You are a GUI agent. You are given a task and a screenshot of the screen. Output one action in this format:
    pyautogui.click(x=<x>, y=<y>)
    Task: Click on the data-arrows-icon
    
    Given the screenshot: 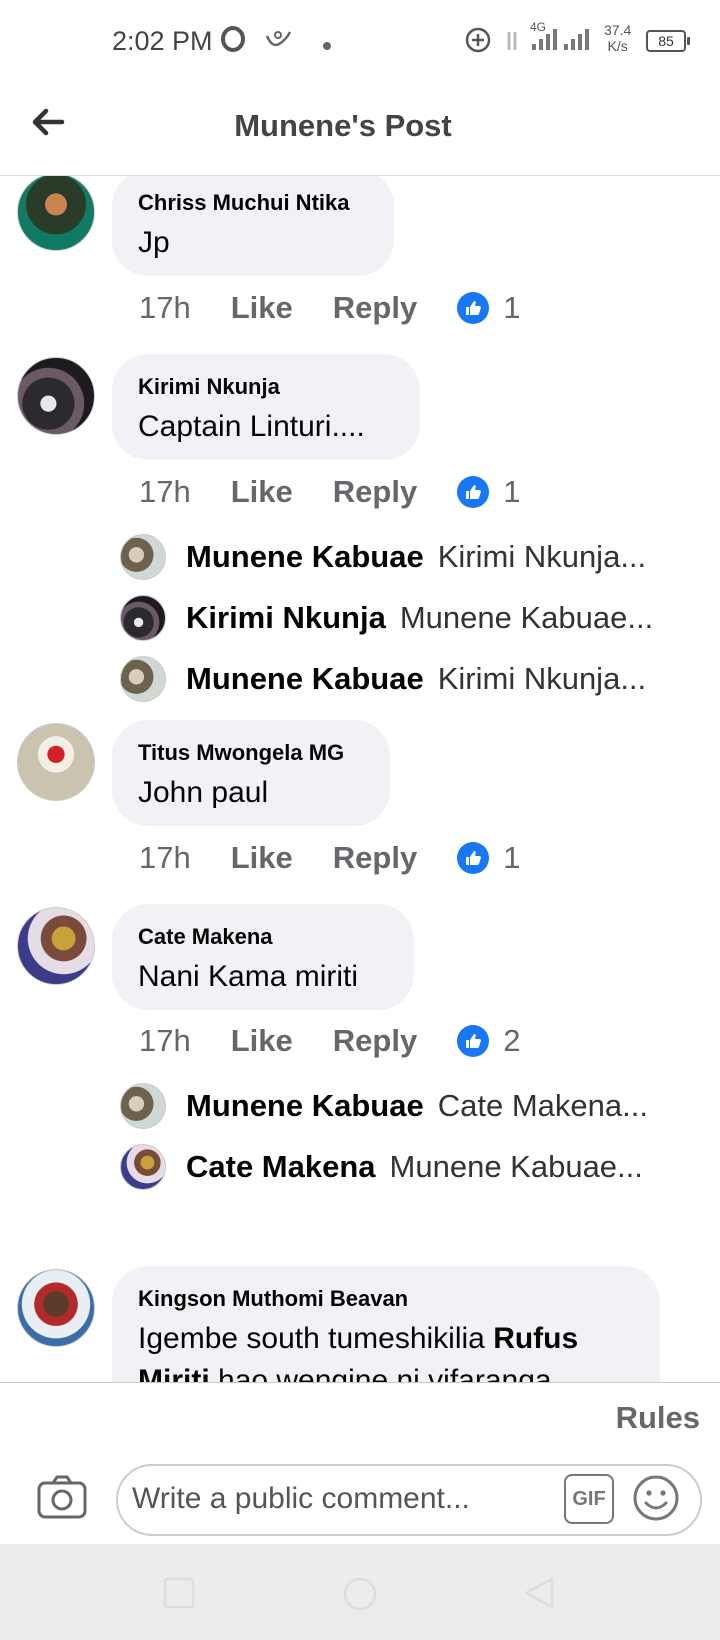 What is the action you would take?
    pyautogui.click(x=512, y=44)
    